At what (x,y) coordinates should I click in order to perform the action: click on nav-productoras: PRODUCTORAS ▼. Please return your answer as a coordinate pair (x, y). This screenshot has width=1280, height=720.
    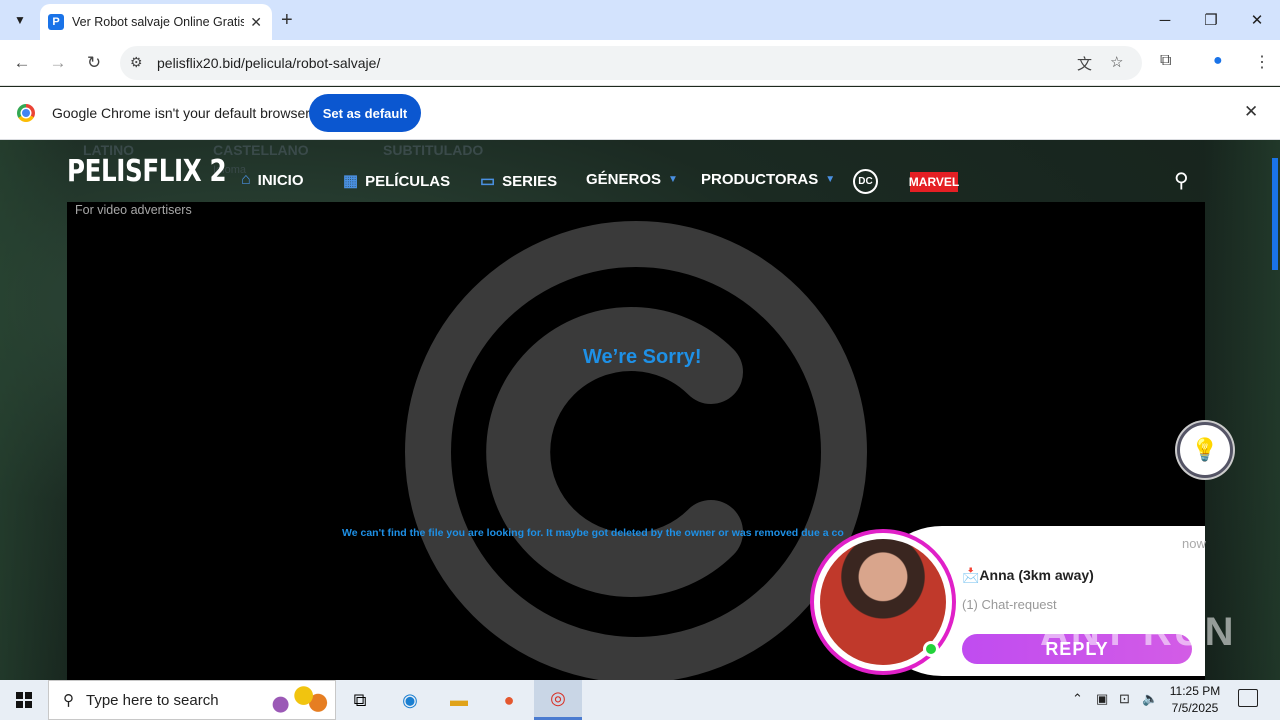
    Looking at the image, I should click on (768, 179).